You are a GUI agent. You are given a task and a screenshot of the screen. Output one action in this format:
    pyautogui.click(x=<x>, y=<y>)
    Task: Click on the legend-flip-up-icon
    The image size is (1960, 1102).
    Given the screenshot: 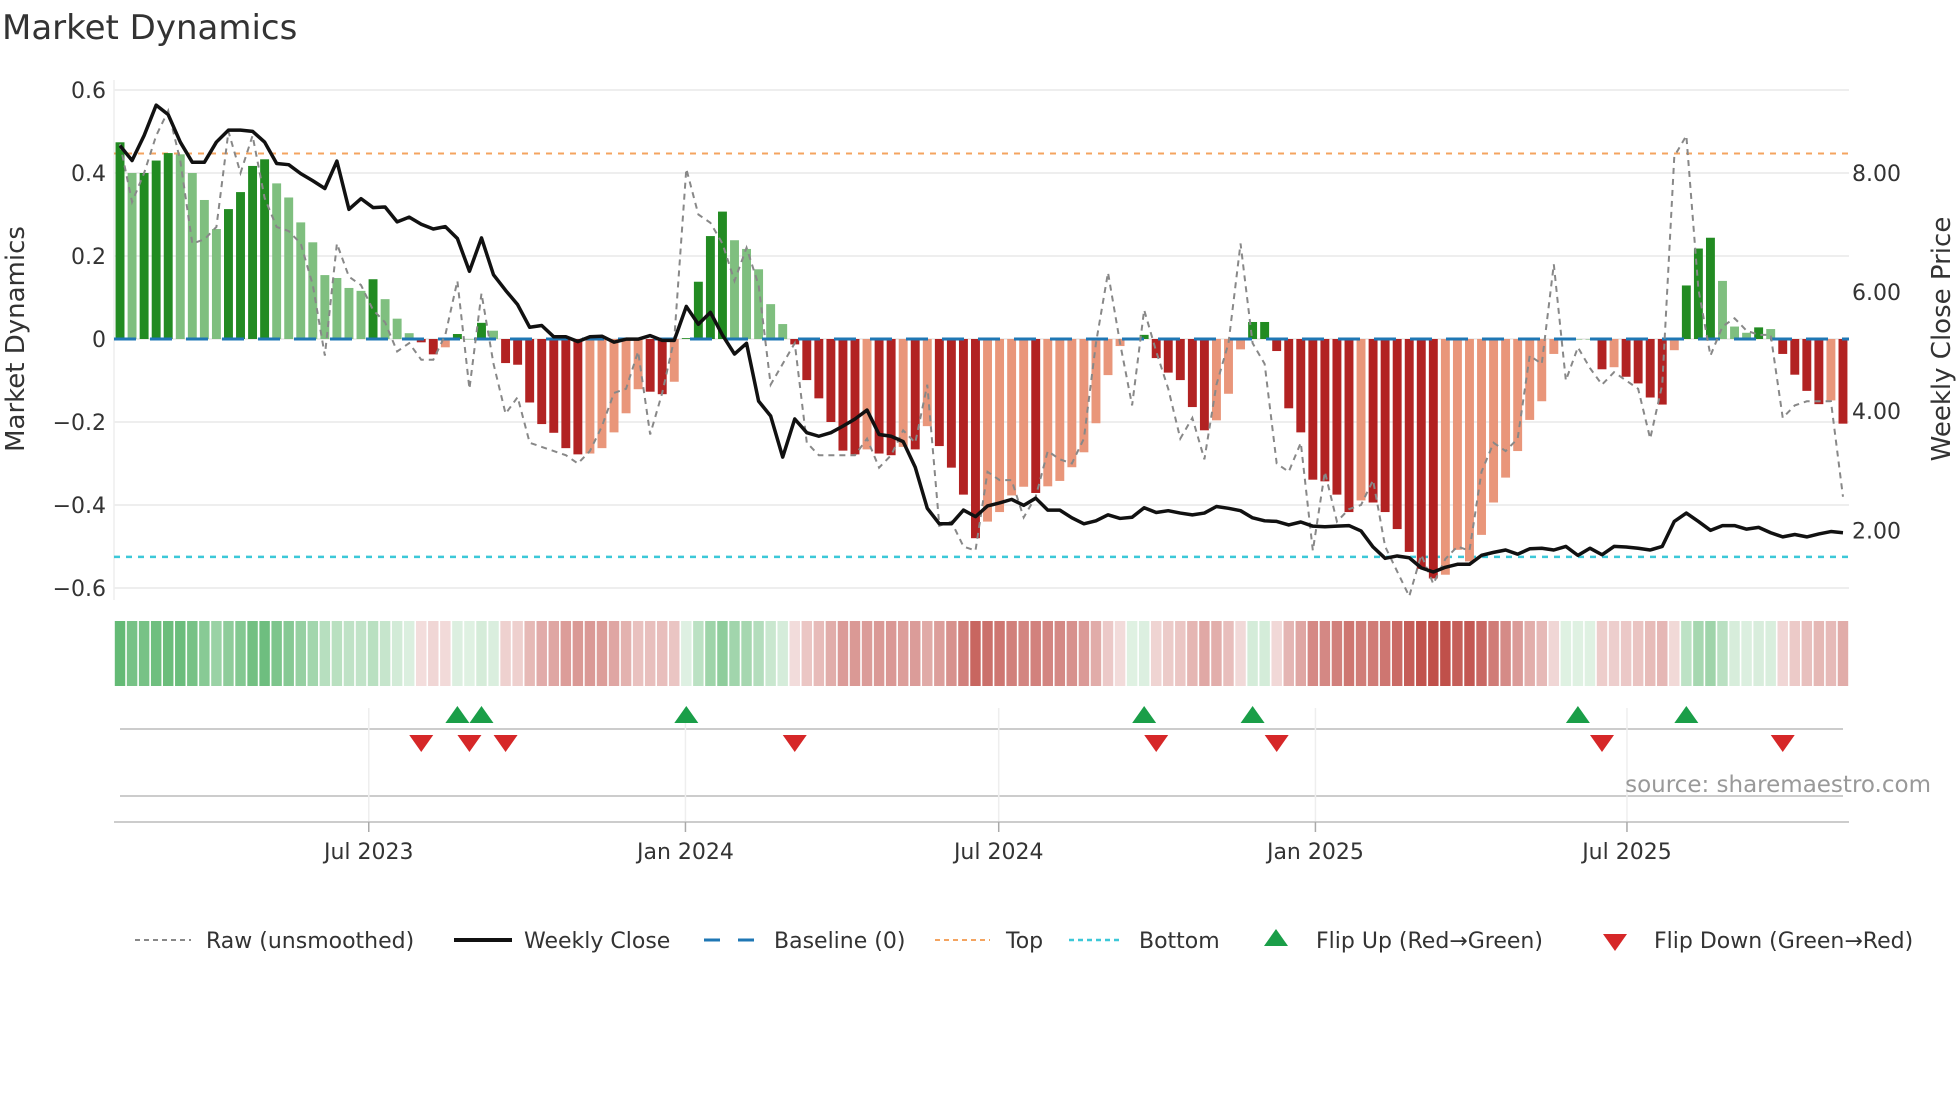 What is the action you would take?
    pyautogui.click(x=1276, y=937)
    